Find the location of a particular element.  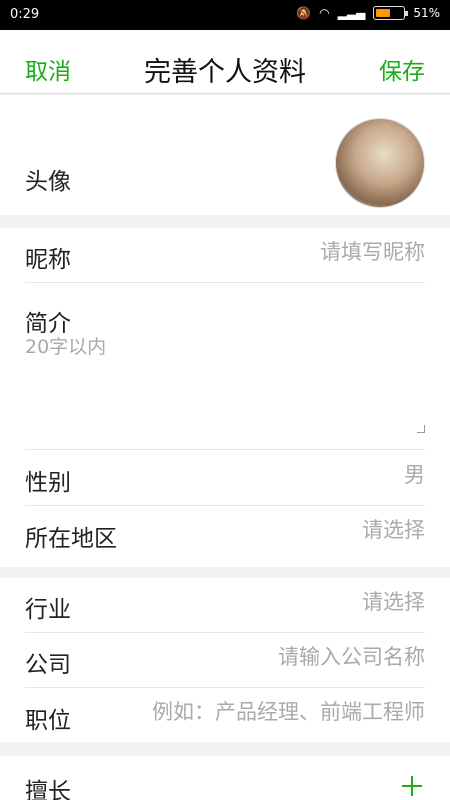

status-icons: 🔕 ◠ ▂▃▄ 51% is located at coordinates (368, 13).